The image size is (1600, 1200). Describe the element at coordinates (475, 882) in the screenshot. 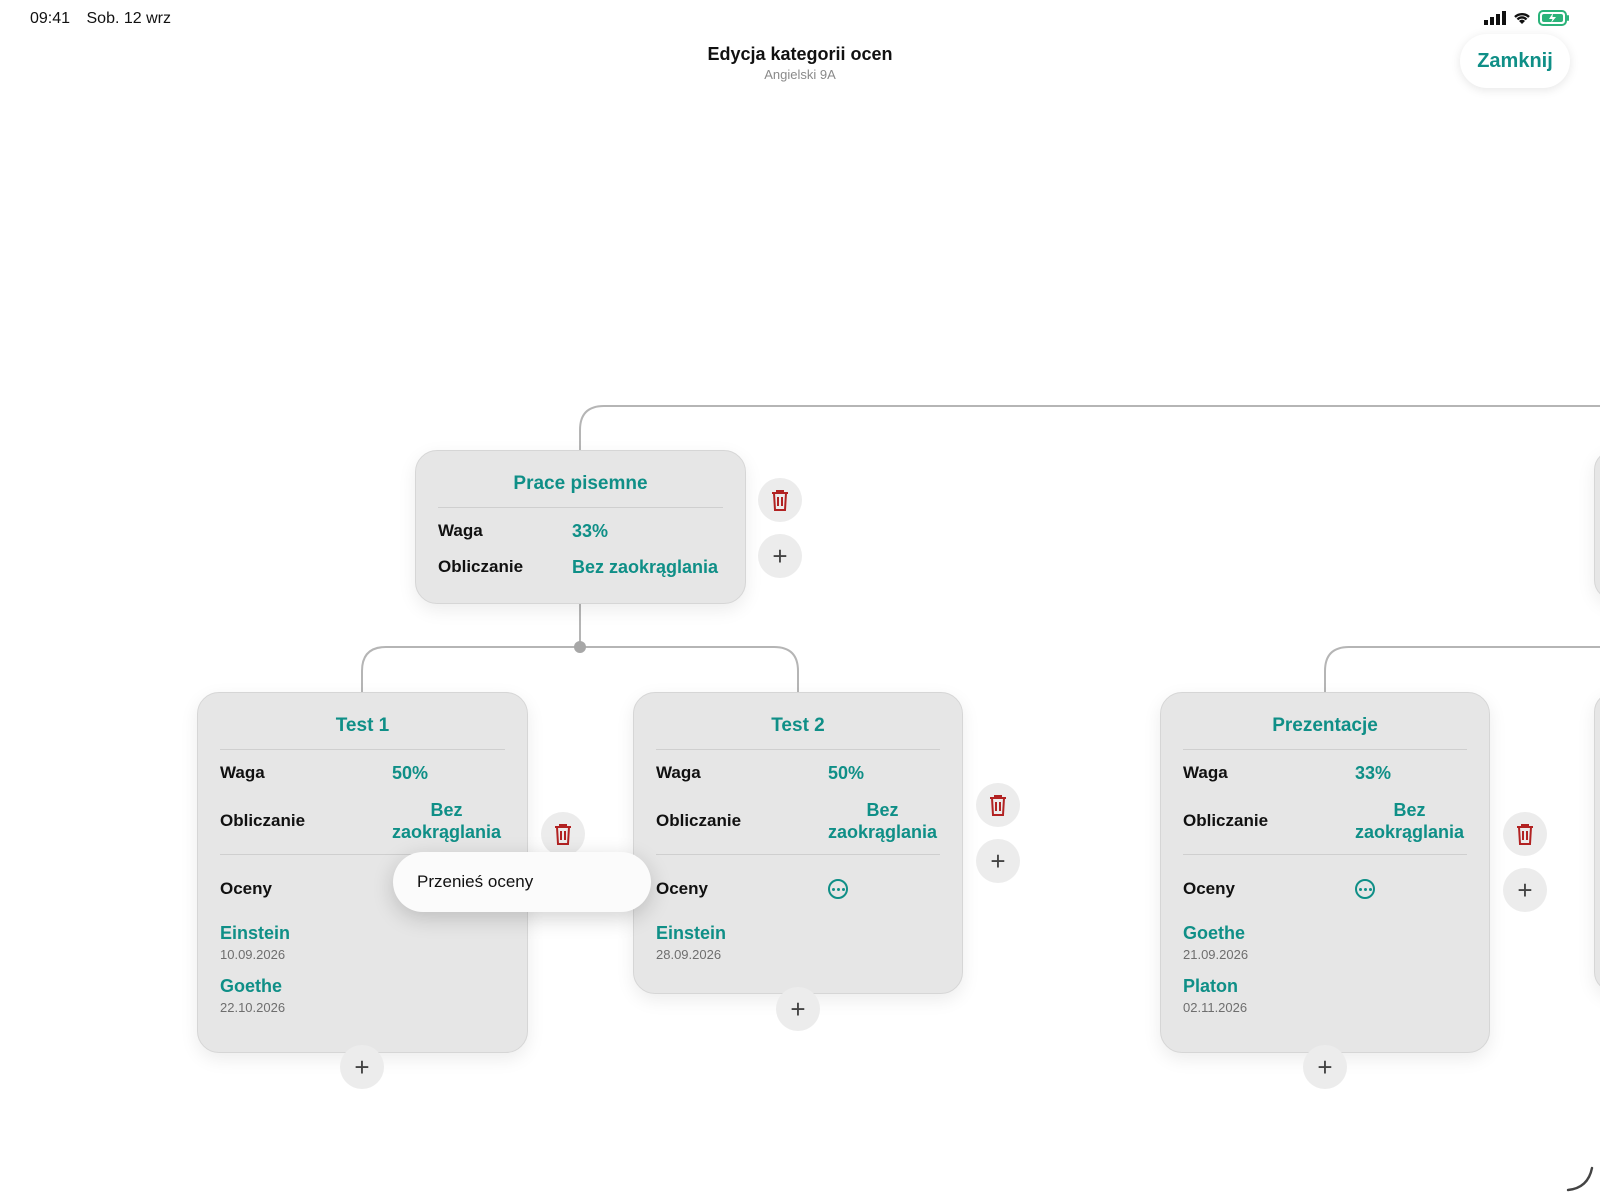

I see `menu-item-move-grades: Przenieś oceny` at that location.